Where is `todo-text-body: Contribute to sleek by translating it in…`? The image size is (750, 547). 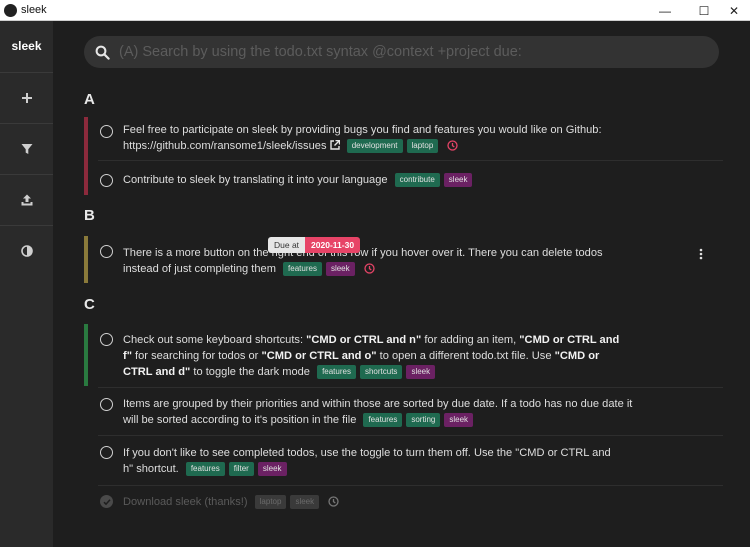 todo-text-body: Contribute to sleek by translating it in… is located at coordinates (255, 180).